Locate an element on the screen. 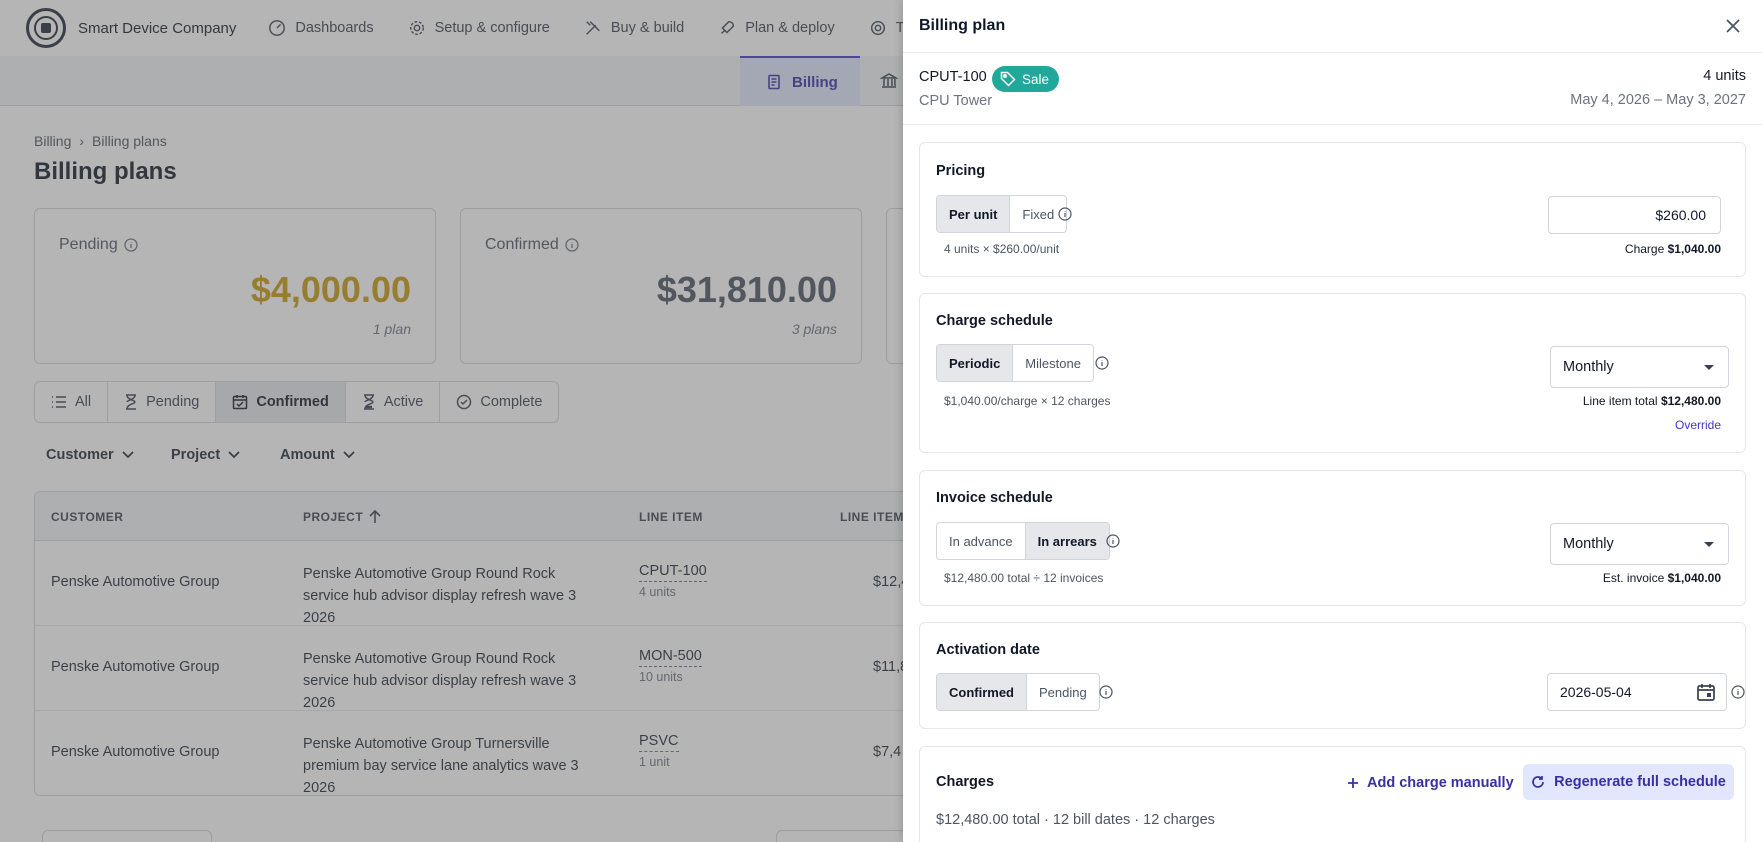 The width and height of the screenshot is (1762, 842). unit-count: 4 units is located at coordinates (1724, 76).